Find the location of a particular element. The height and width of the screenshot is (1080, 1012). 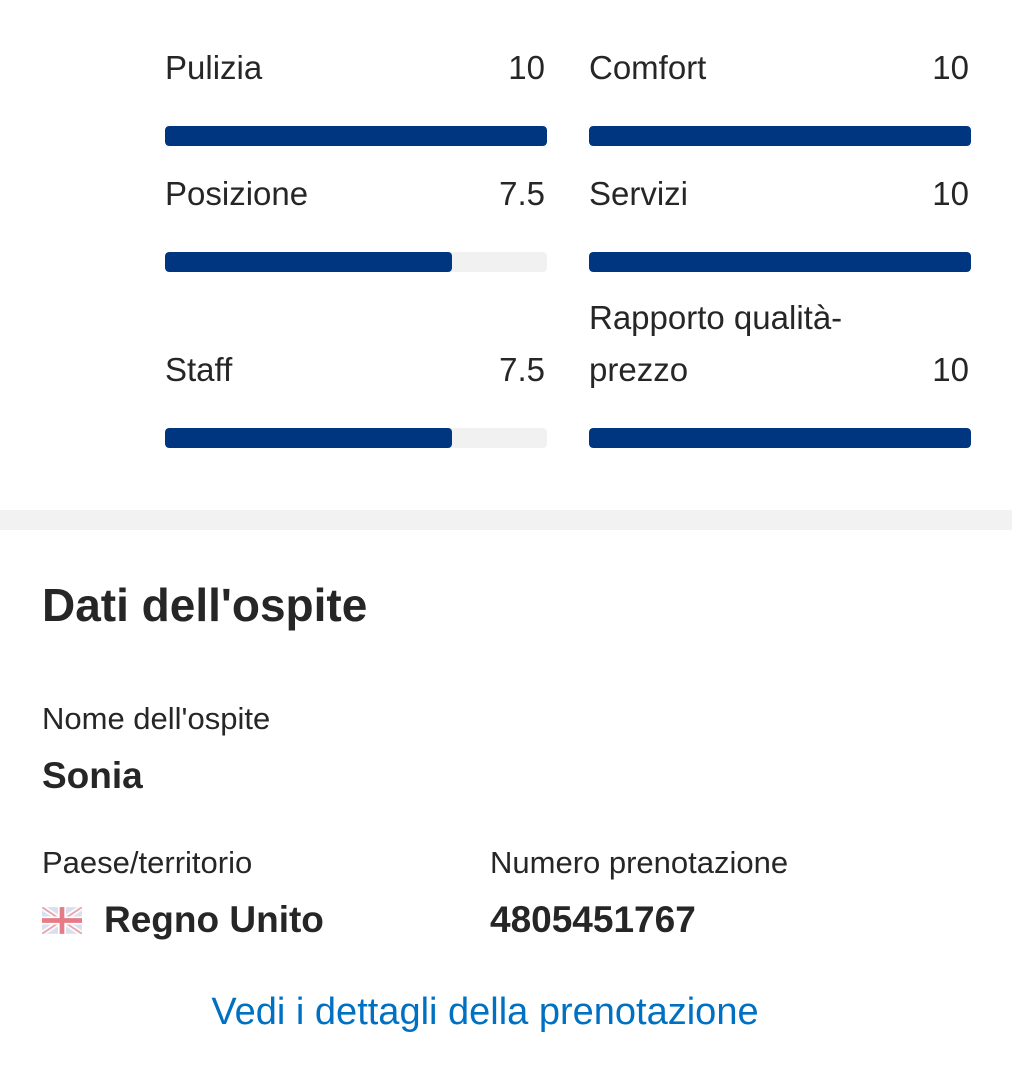

booking-details-link: Vedi i dettagli della prenotazione is located at coordinates (485, 1012).